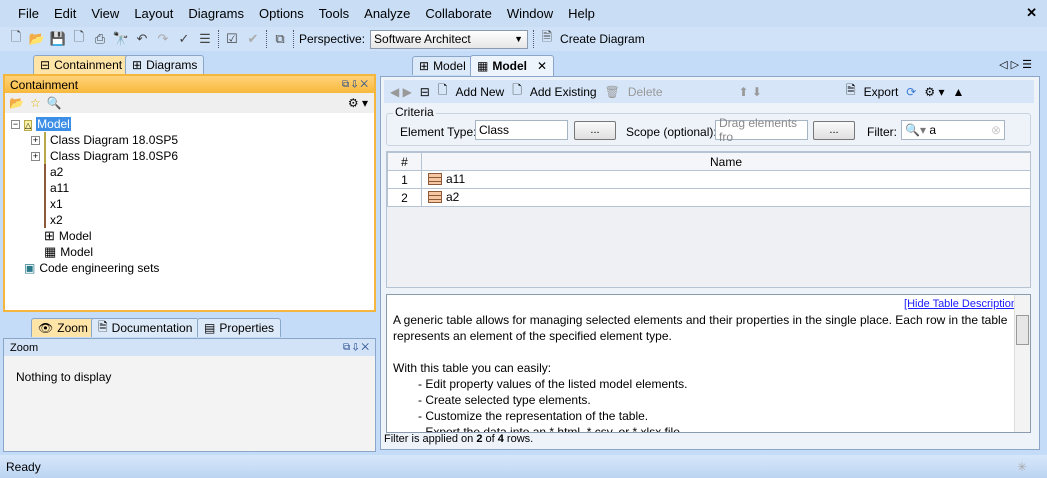  I want to click on collapse-icon: ▲, so click(958, 92).